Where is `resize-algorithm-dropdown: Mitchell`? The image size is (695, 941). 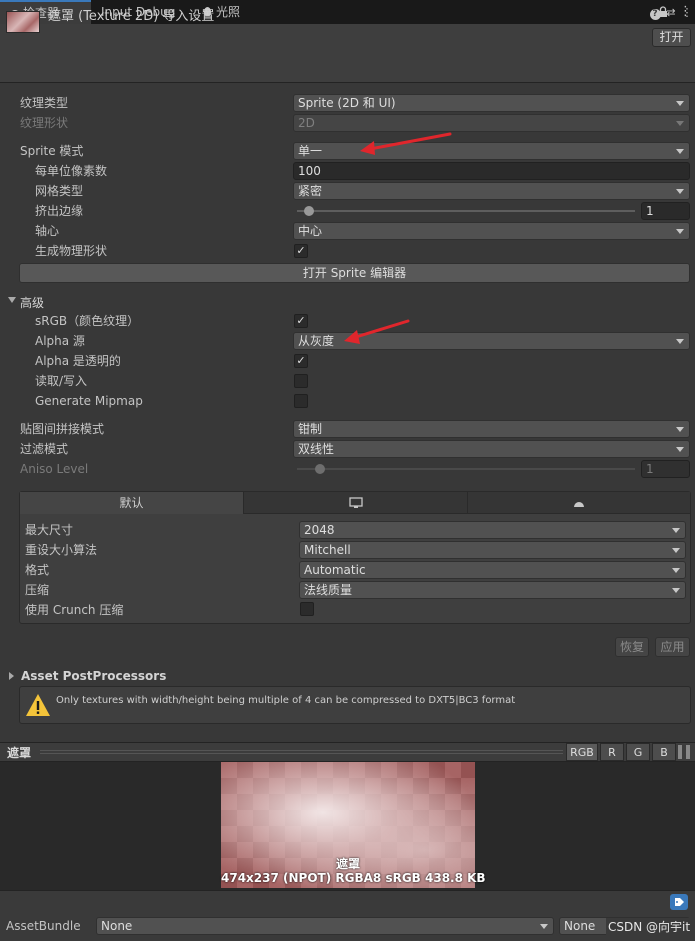 resize-algorithm-dropdown: Mitchell is located at coordinates (492, 550).